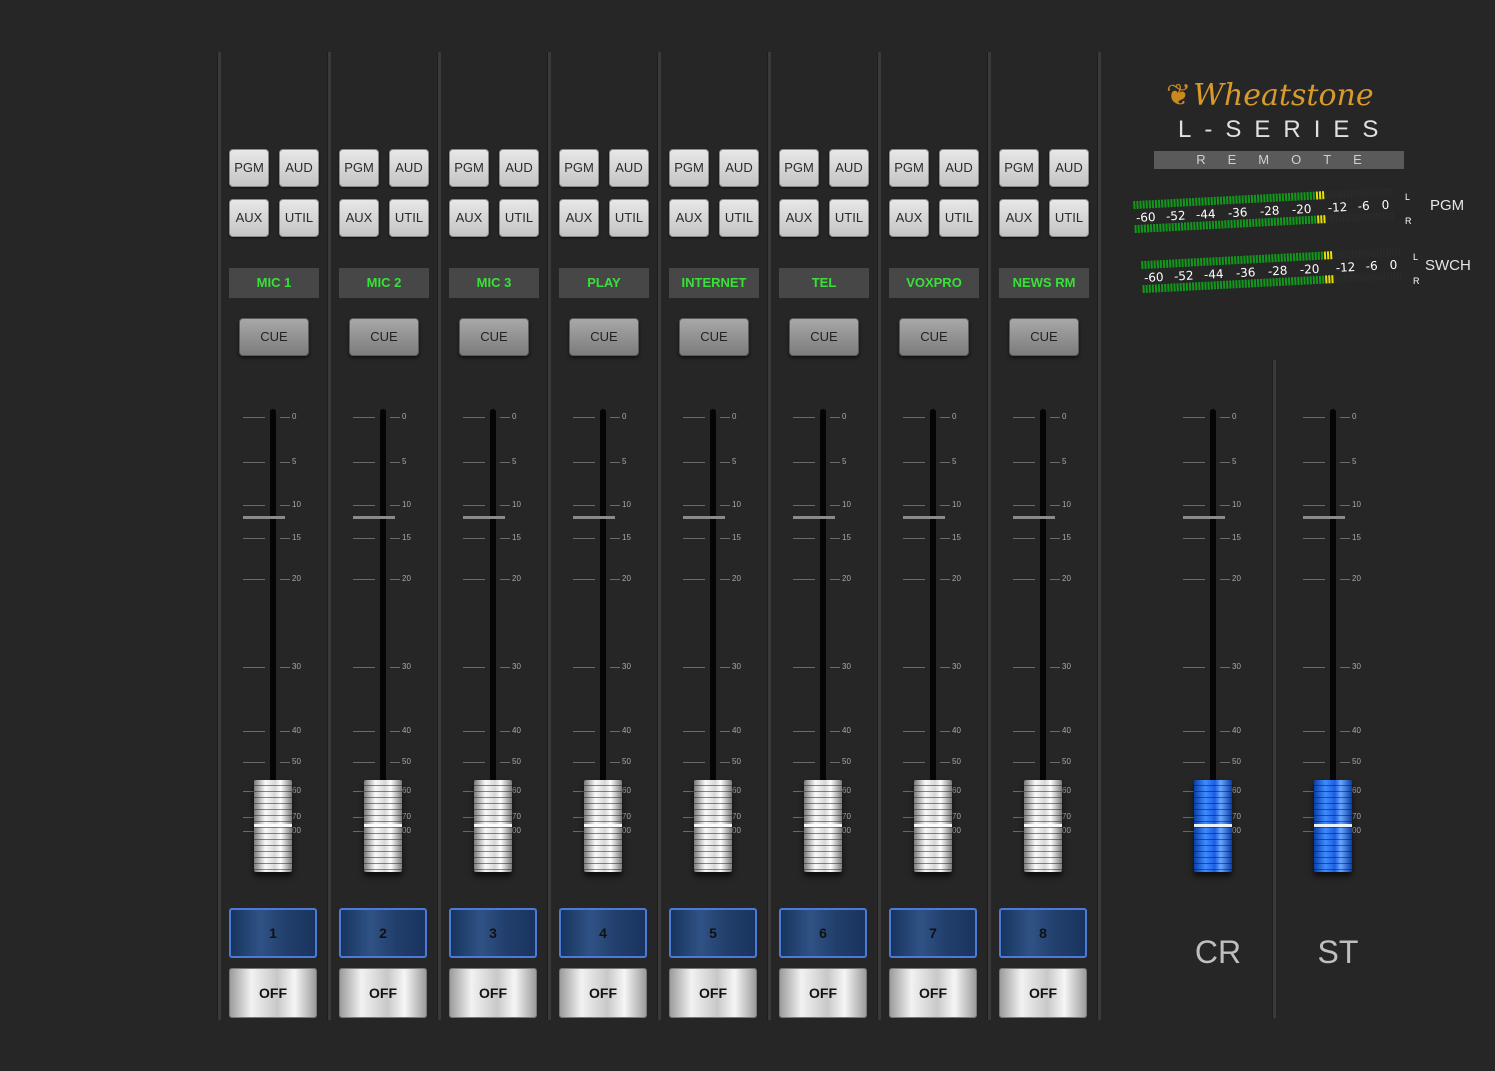 This screenshot has width=1495, height=1071. What do you see at coordinates (1043, 933) in the screenshot?
I see `channel-number-button: 8` at bounding box center [1043, 933].